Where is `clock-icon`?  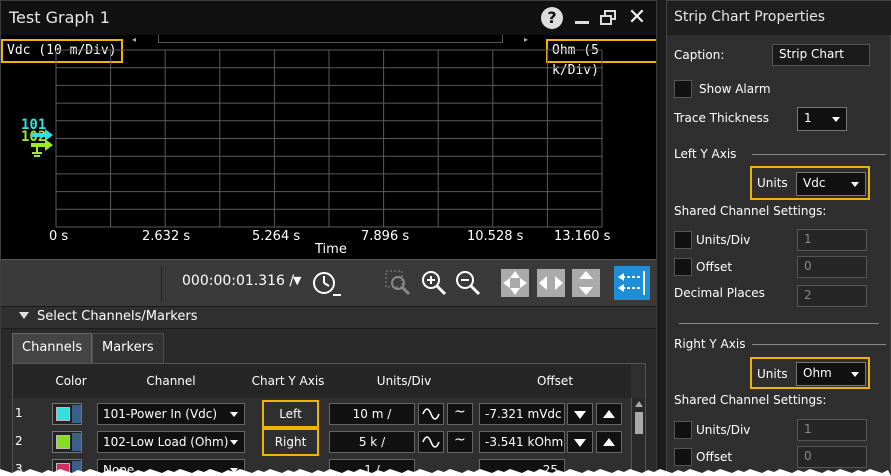 clock-icon is located at coordinates (326, 283).